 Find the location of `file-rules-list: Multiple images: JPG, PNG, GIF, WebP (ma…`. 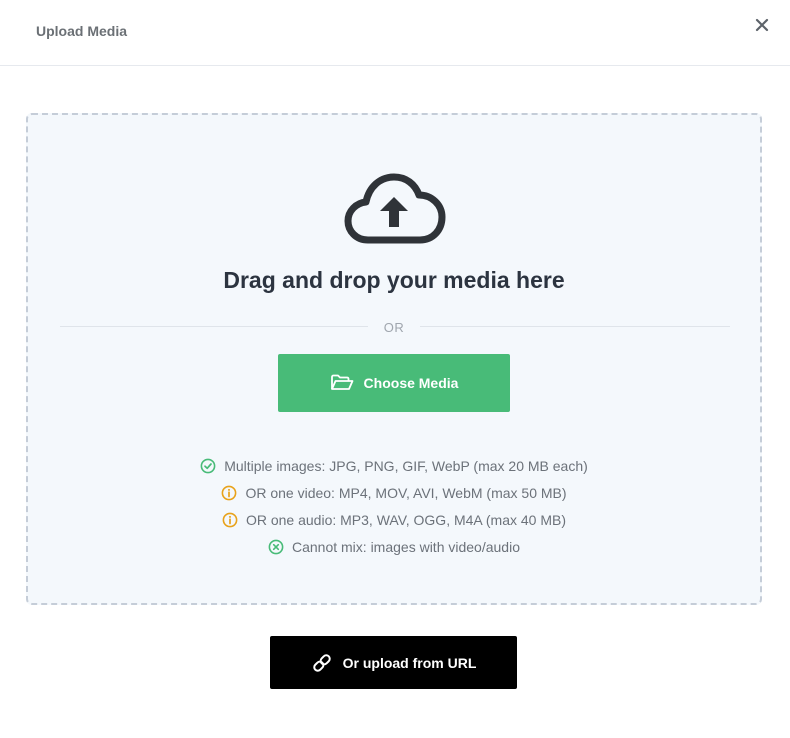

file-rules-list: Multiple images: JPG, PNG, GIF, WebP (ma… is located at coordinates (394, 506).